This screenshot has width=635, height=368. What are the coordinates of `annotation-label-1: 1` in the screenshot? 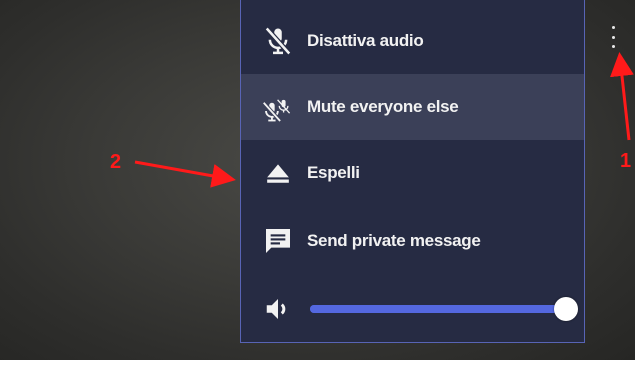 It's located at (626, 161).